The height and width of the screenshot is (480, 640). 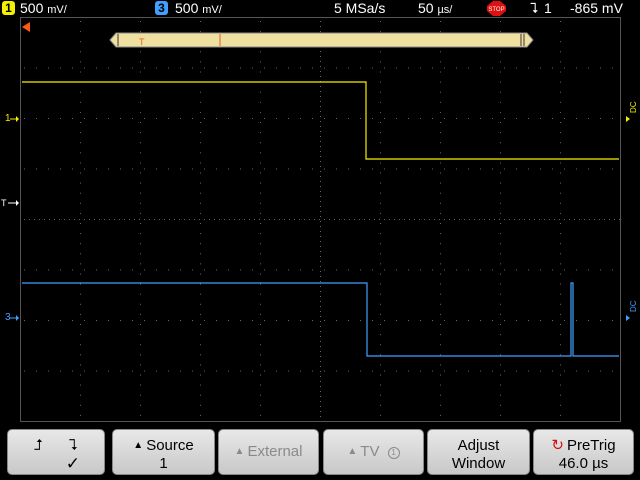 What do you see at coordinates (557, 445) in the screenshot?
I see `rotate-knob-icon: ↻` at bounding box center [557, 445].